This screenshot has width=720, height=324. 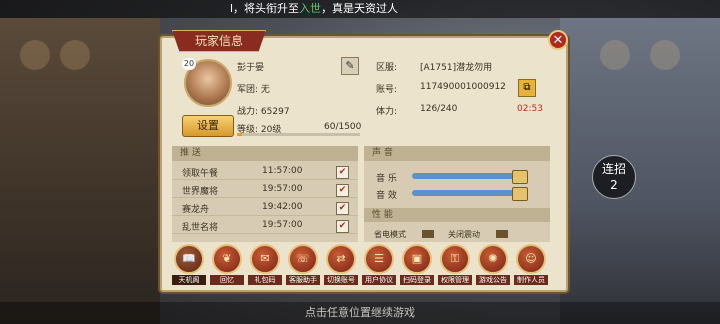 I want to click on icon-label: 扫码登录, so click(x=417, y=280).